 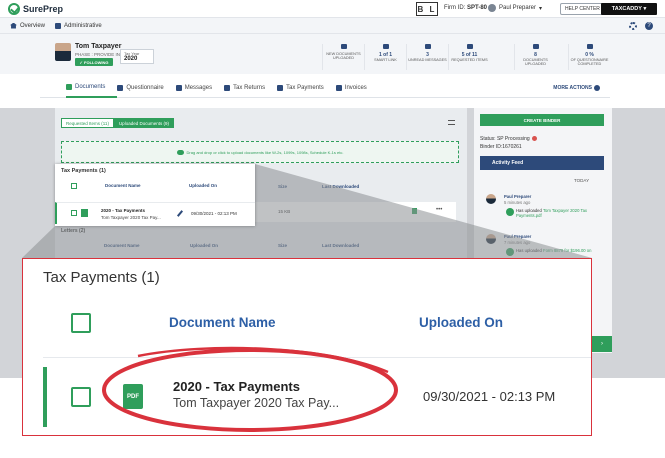 I want to click on letters-section-title: Letters (2), so click(x=73, y=231).